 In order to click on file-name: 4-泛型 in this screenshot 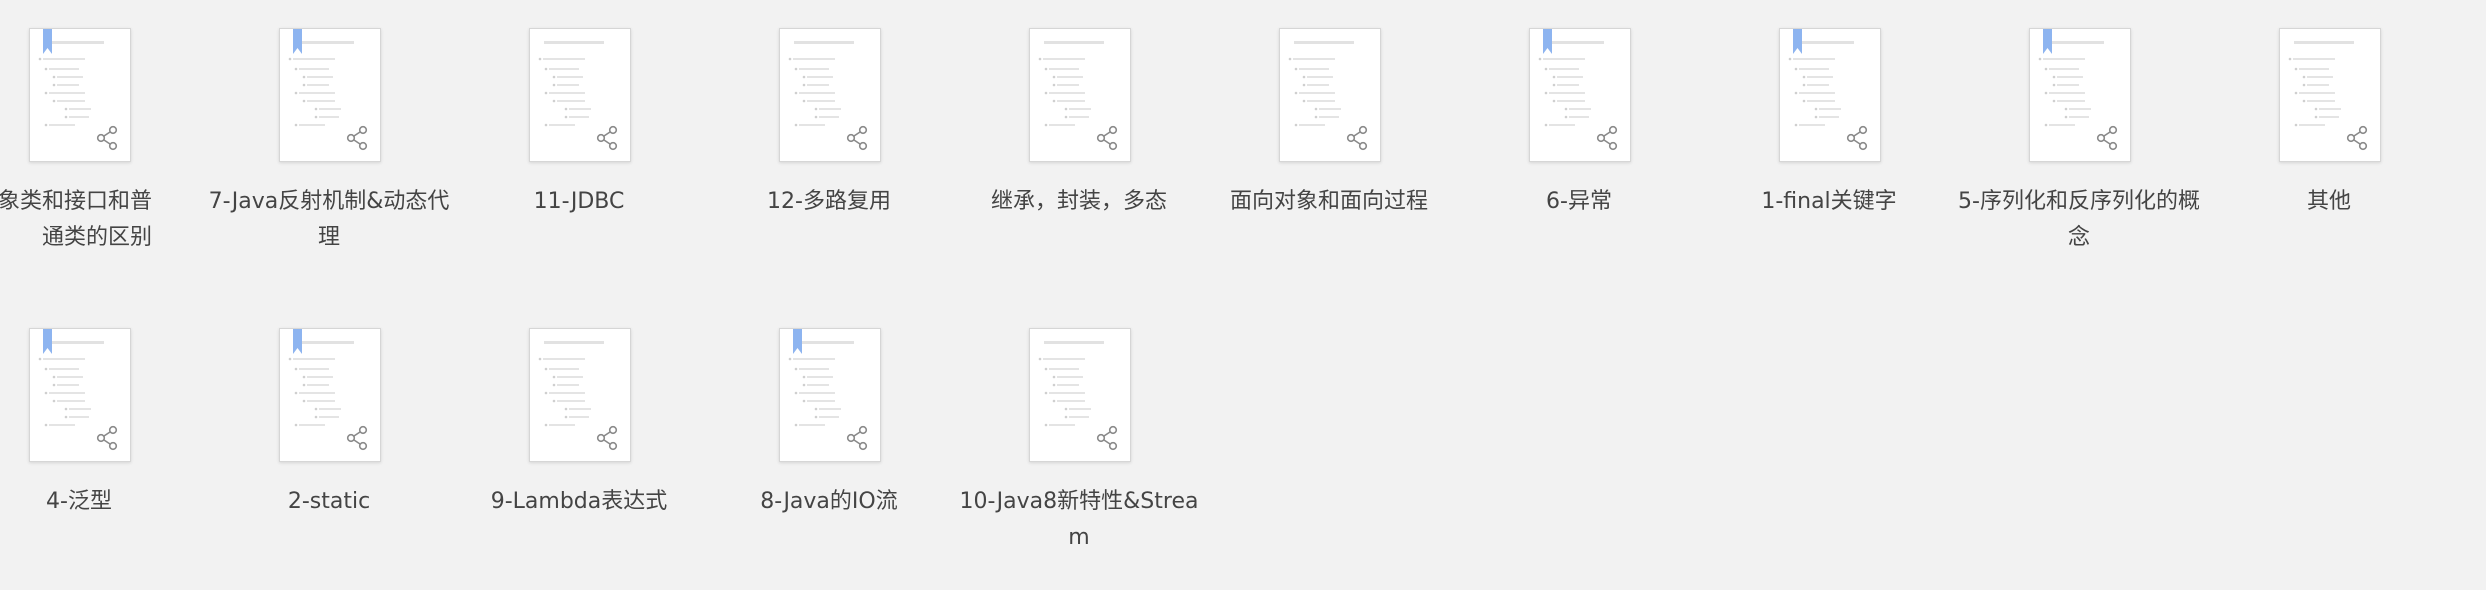, I will do `click(102, 502)`.